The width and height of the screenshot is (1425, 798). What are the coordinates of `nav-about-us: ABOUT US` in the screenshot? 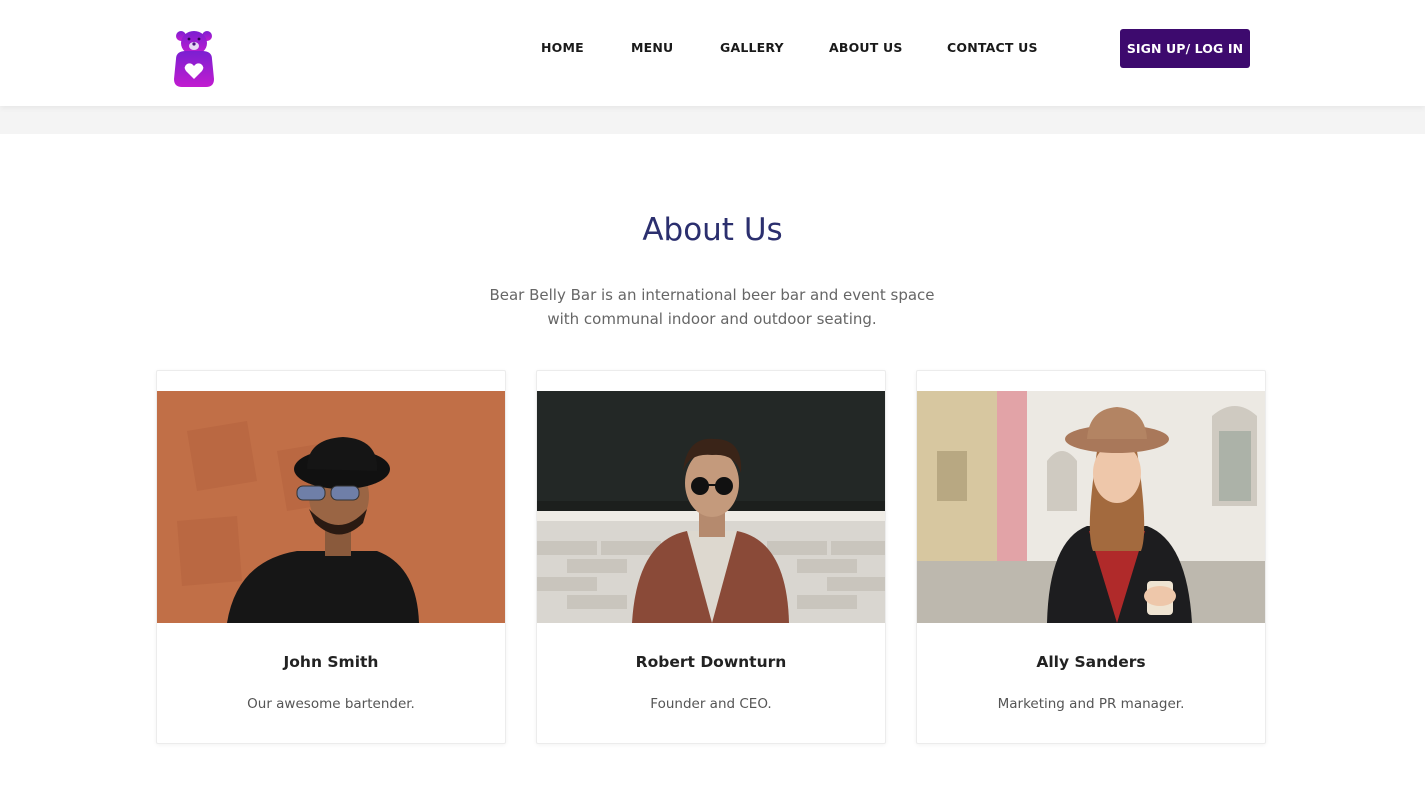 It's located at (866, 47).